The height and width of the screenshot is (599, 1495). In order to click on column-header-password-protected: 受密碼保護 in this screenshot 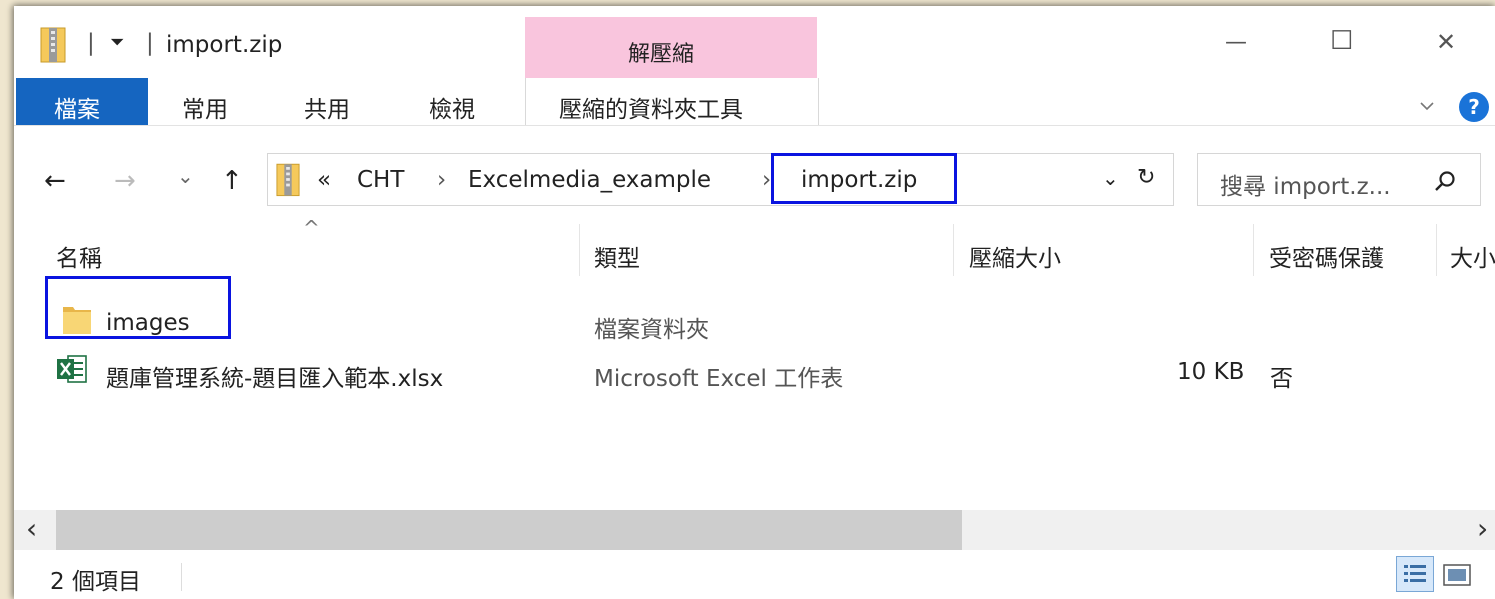, I will do `click(1326, 256)`.